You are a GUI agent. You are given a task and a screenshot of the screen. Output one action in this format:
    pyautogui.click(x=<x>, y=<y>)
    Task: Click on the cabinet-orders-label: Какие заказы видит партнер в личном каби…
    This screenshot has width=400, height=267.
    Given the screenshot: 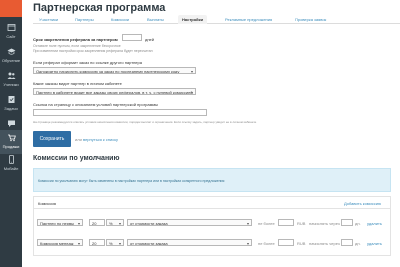 What is the action you would take?
    pyautogui.click(x=77, y=83)
    